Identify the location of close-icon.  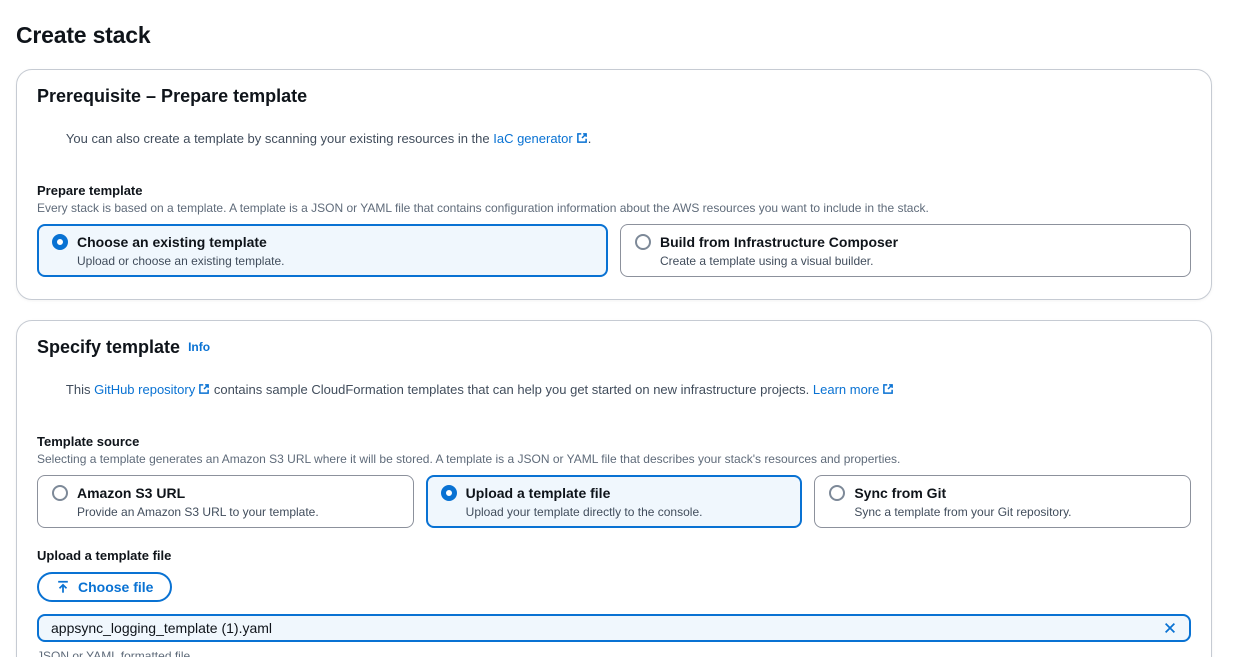
(1170, 628).